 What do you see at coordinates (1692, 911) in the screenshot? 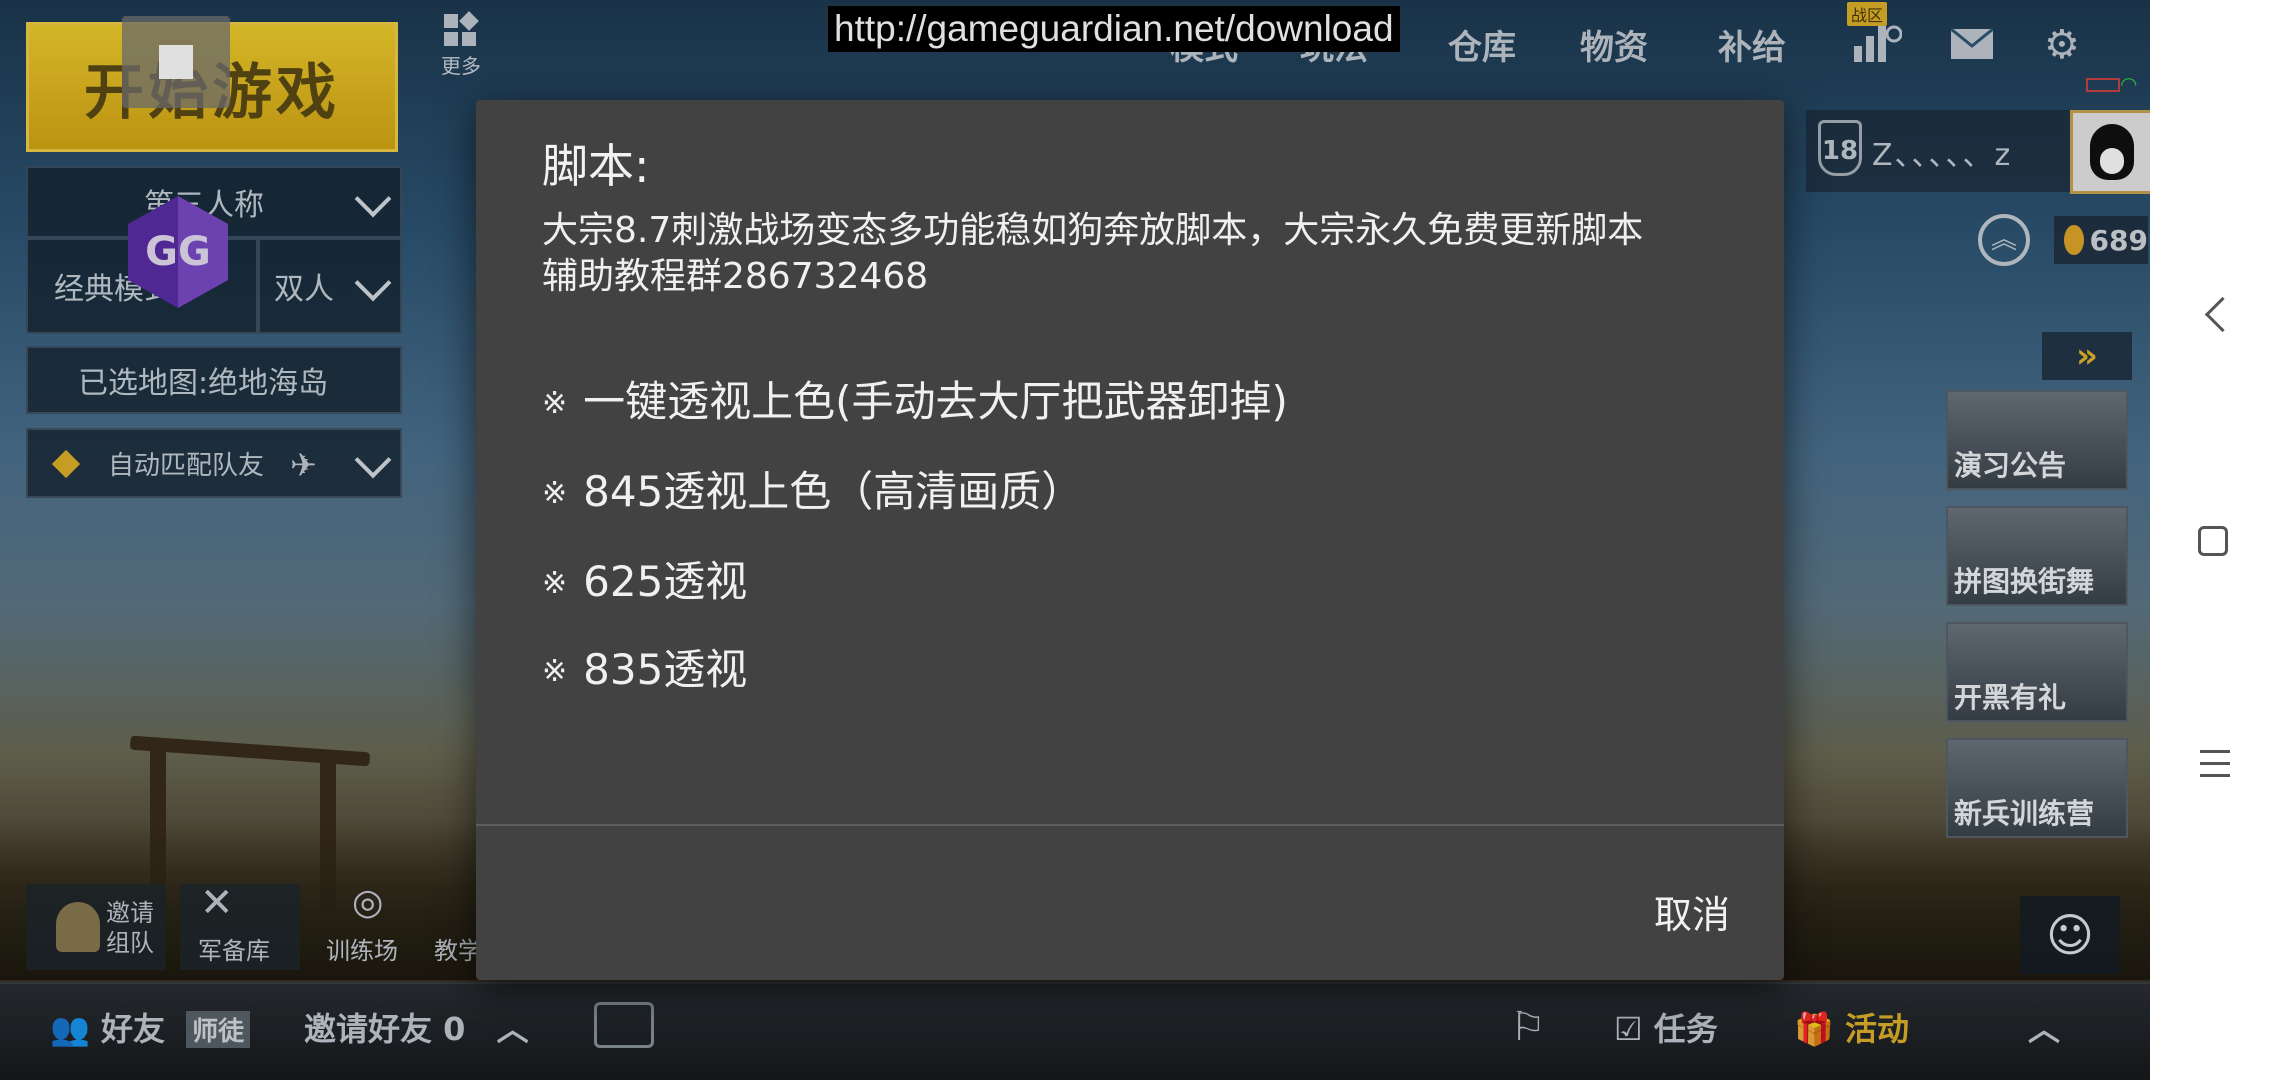
I see `cancel-button: 取消` at bounding box center [1692, 911].